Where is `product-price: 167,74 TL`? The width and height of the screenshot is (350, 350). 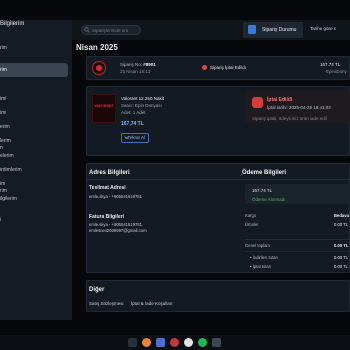
product-price: 167,74 TL is located at coordinates (132, 124).